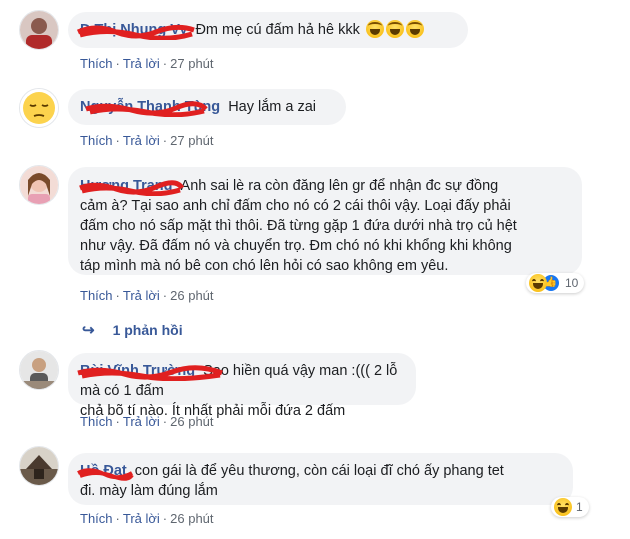  Describe the element at coordinates (137, 371) in the screenshot. I see `author-name: Bùi Vĩnh Trường` at that location.